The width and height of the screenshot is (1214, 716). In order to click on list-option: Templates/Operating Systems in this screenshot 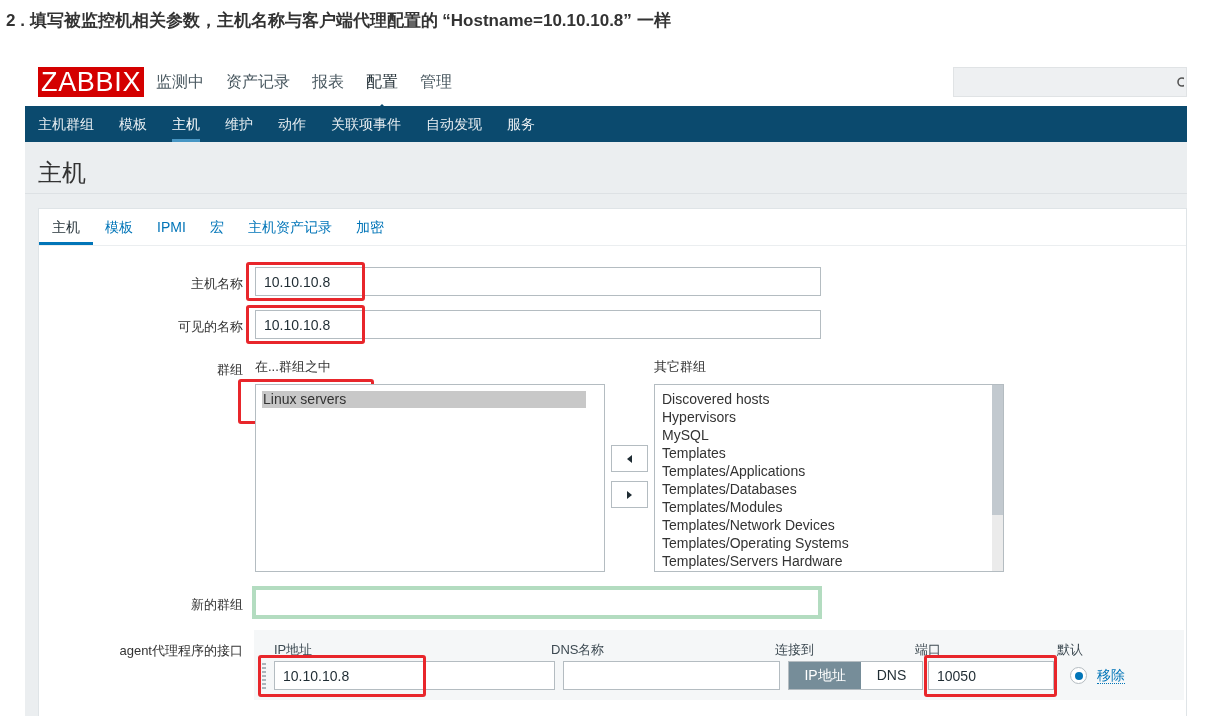, I will do `click(755, 543)`.